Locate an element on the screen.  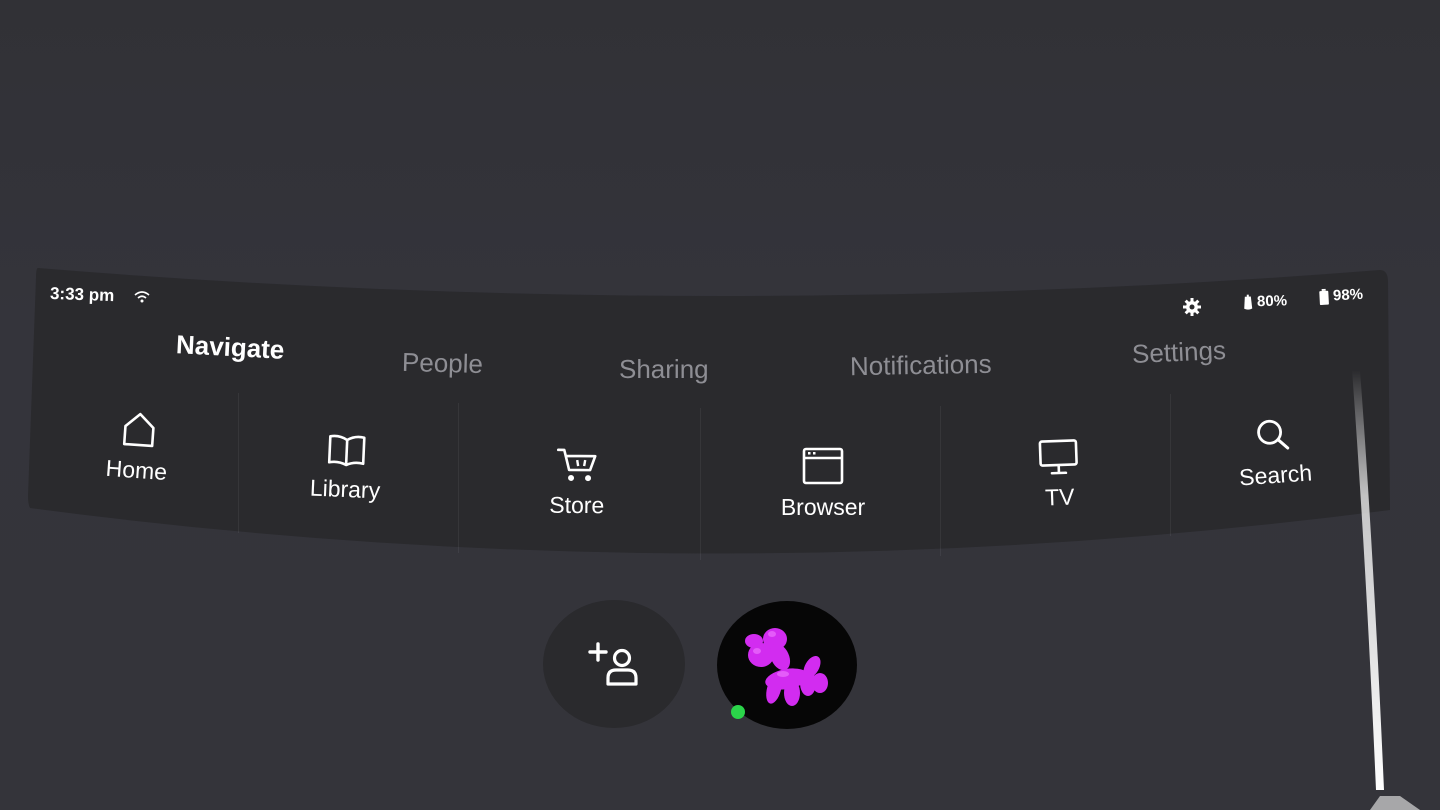
controller-battery-label: 80% is located at coordinates (1272, 301).